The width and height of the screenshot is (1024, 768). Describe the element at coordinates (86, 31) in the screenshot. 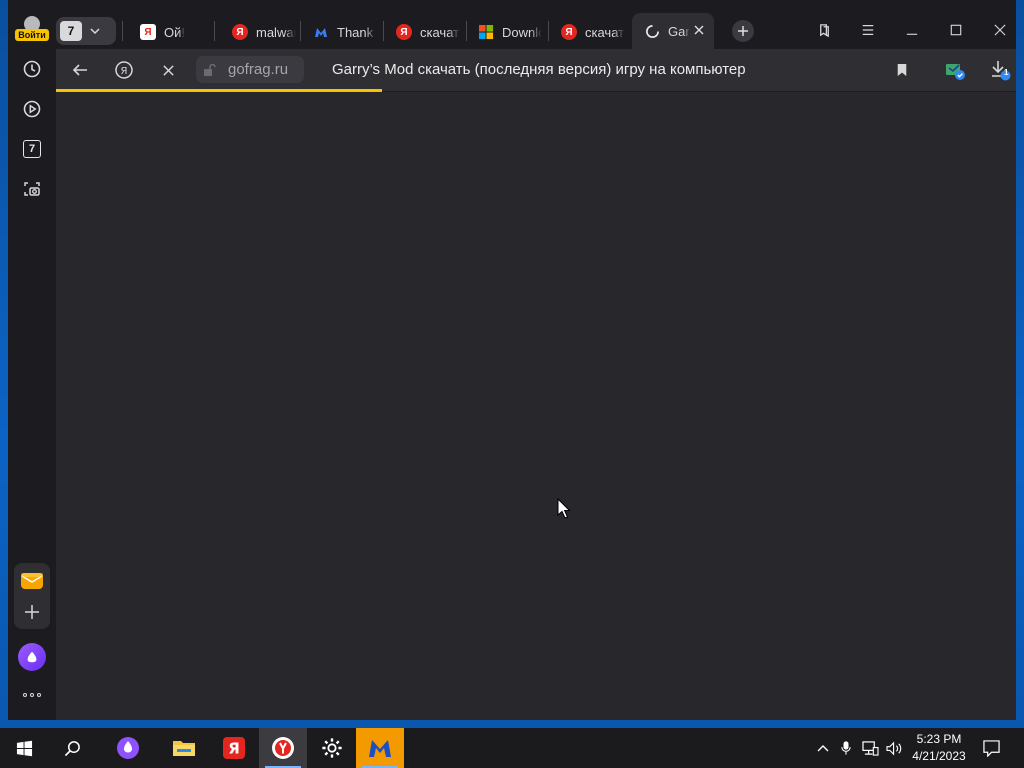

I see `tab-groups-button: 7` at that location.